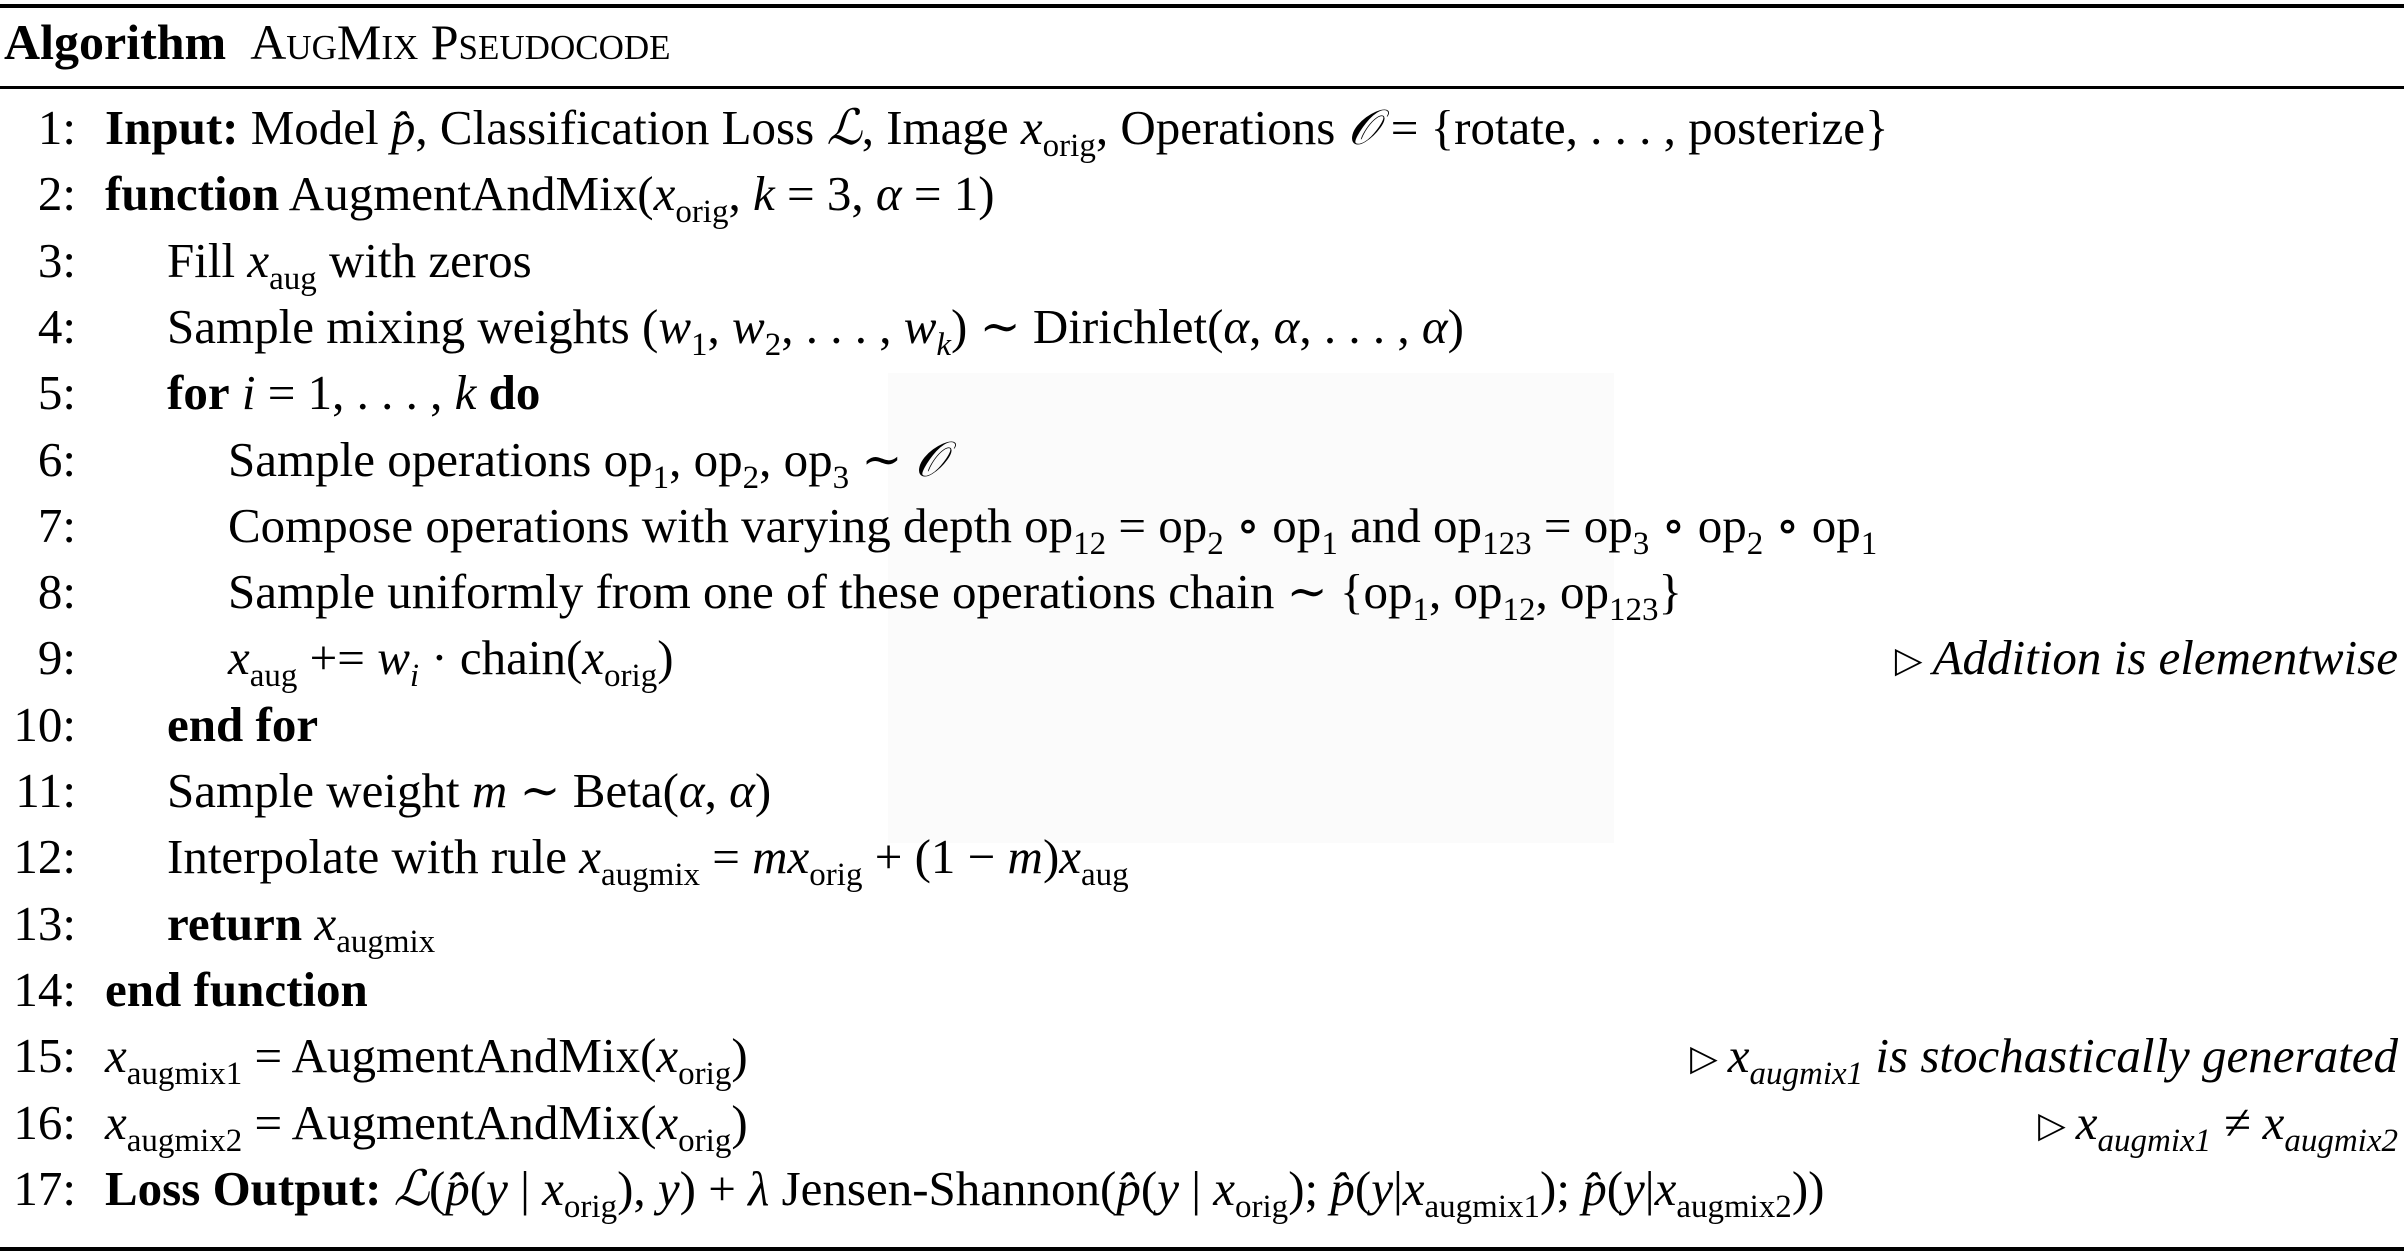 The image size is (2404, 1255). I want to click on line-comment: ▷ Addition is elementwise, so click(2146, 659).